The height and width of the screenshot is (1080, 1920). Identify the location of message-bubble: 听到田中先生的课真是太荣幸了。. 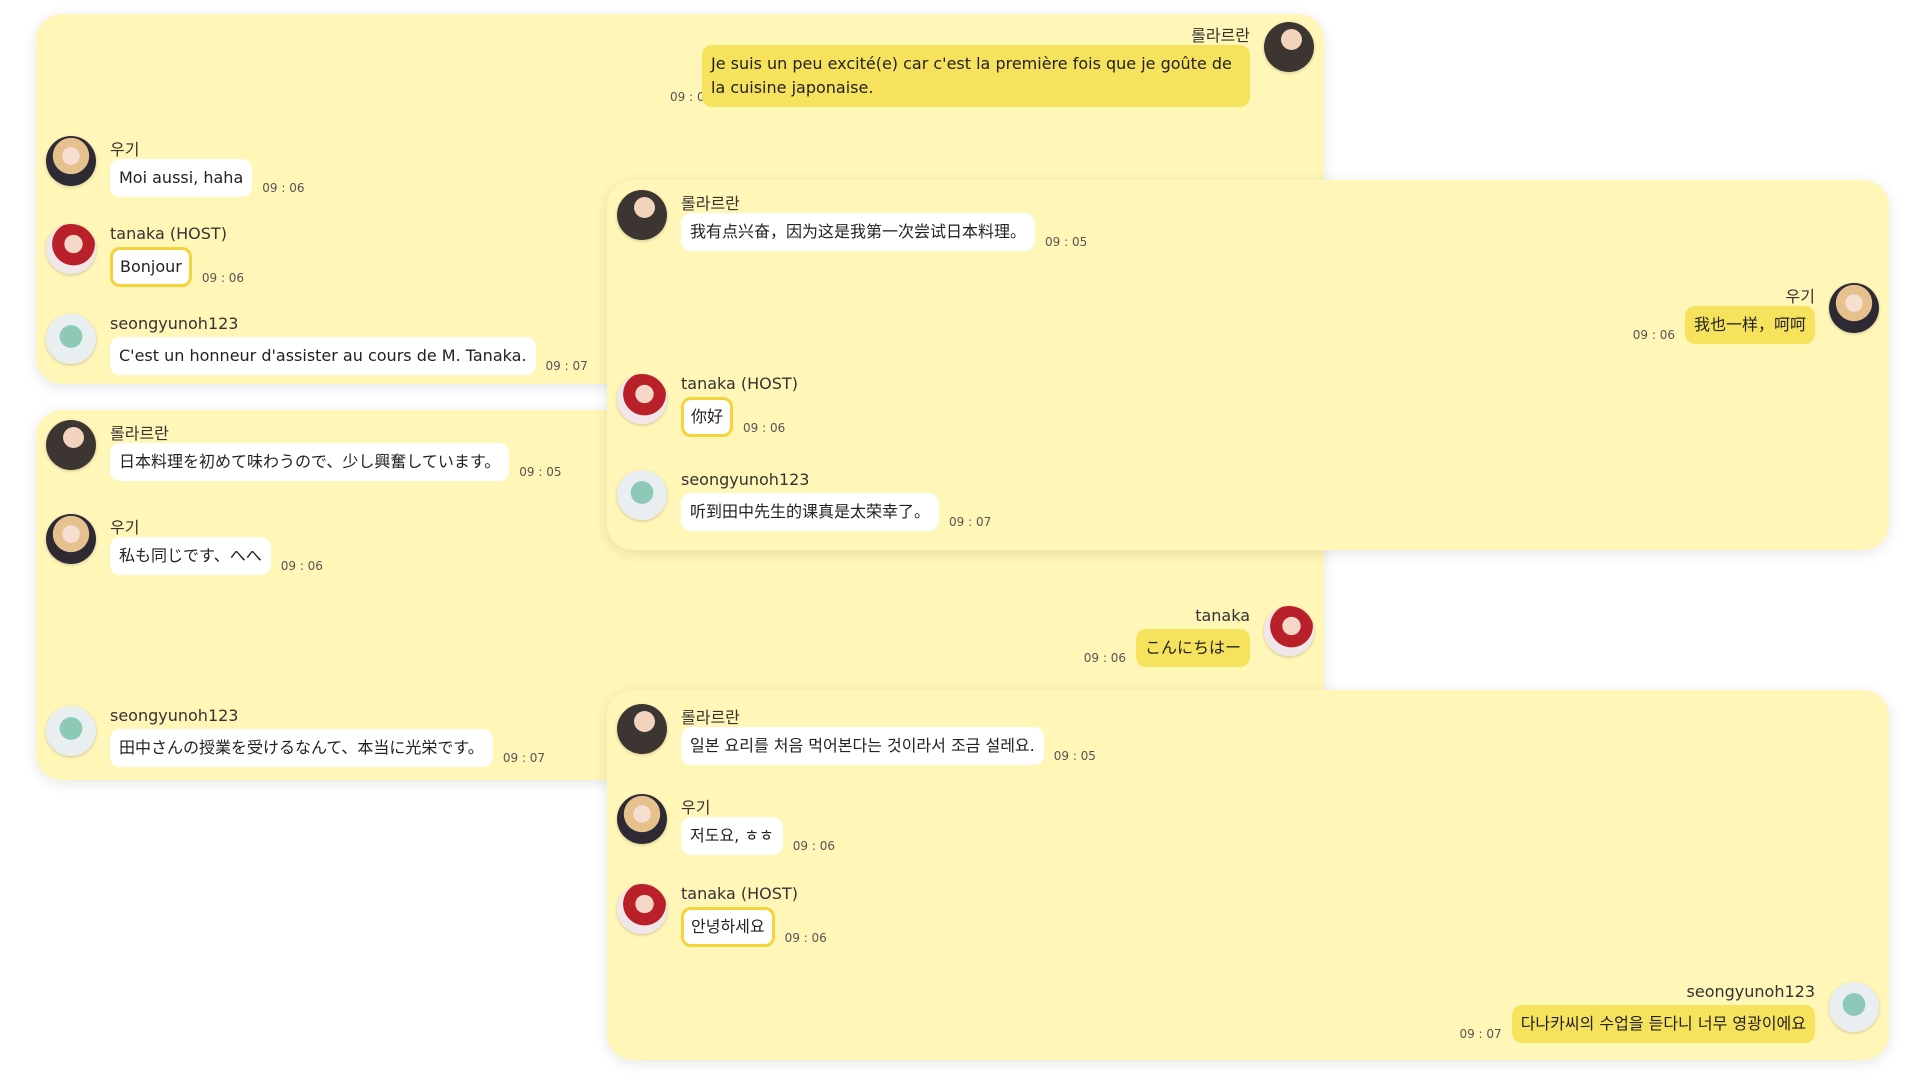
(810, 512).